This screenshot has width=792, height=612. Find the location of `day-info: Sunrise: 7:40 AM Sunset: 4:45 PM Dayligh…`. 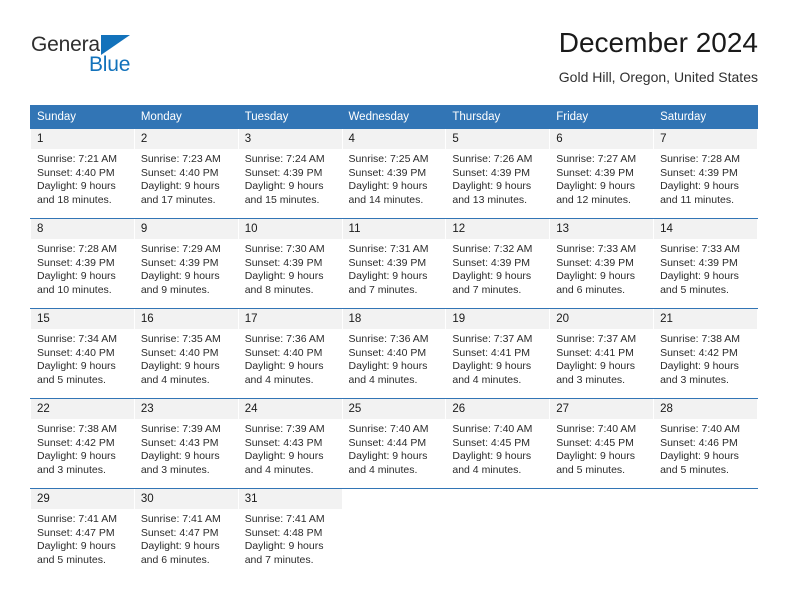

day-info: Sunrise: 7:40 AM Sunset: 4:45 PM Dayligh… is located at coordinates (601, 448).